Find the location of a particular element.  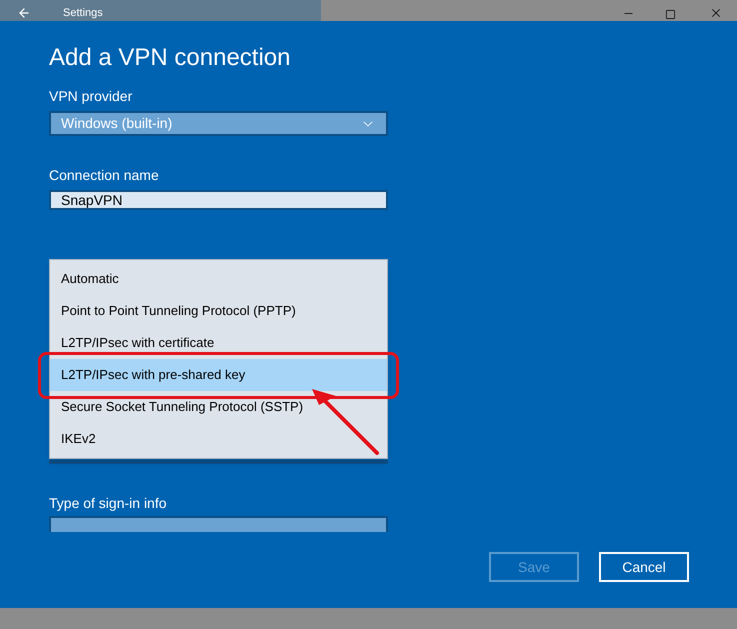

cancel-button: Cancel is located at coordinates (644, 567).